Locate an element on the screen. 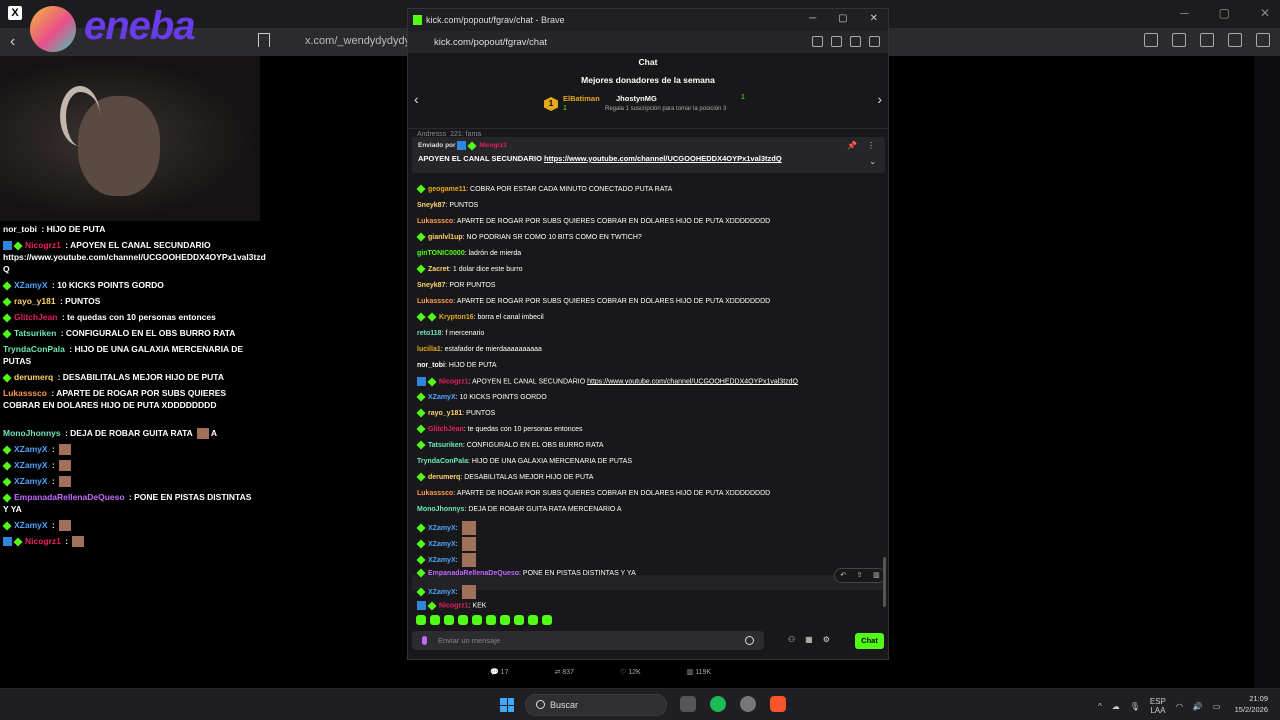  overlay-text: DESABILITALAS MEJOR HIJO DE PUTA is located at coordinates (143, 377).